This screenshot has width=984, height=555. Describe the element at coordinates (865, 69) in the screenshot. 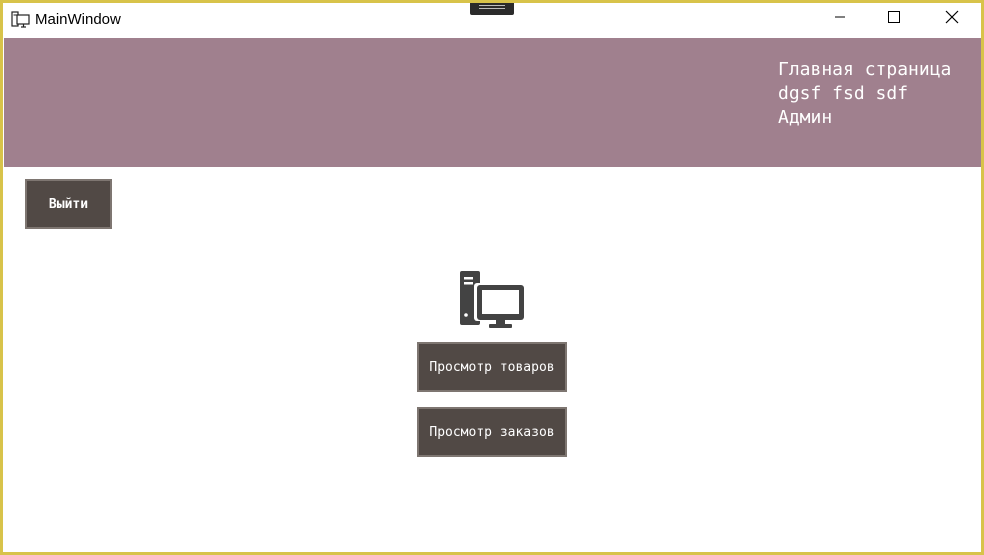

I see `page-title: Главная страница` at that location.